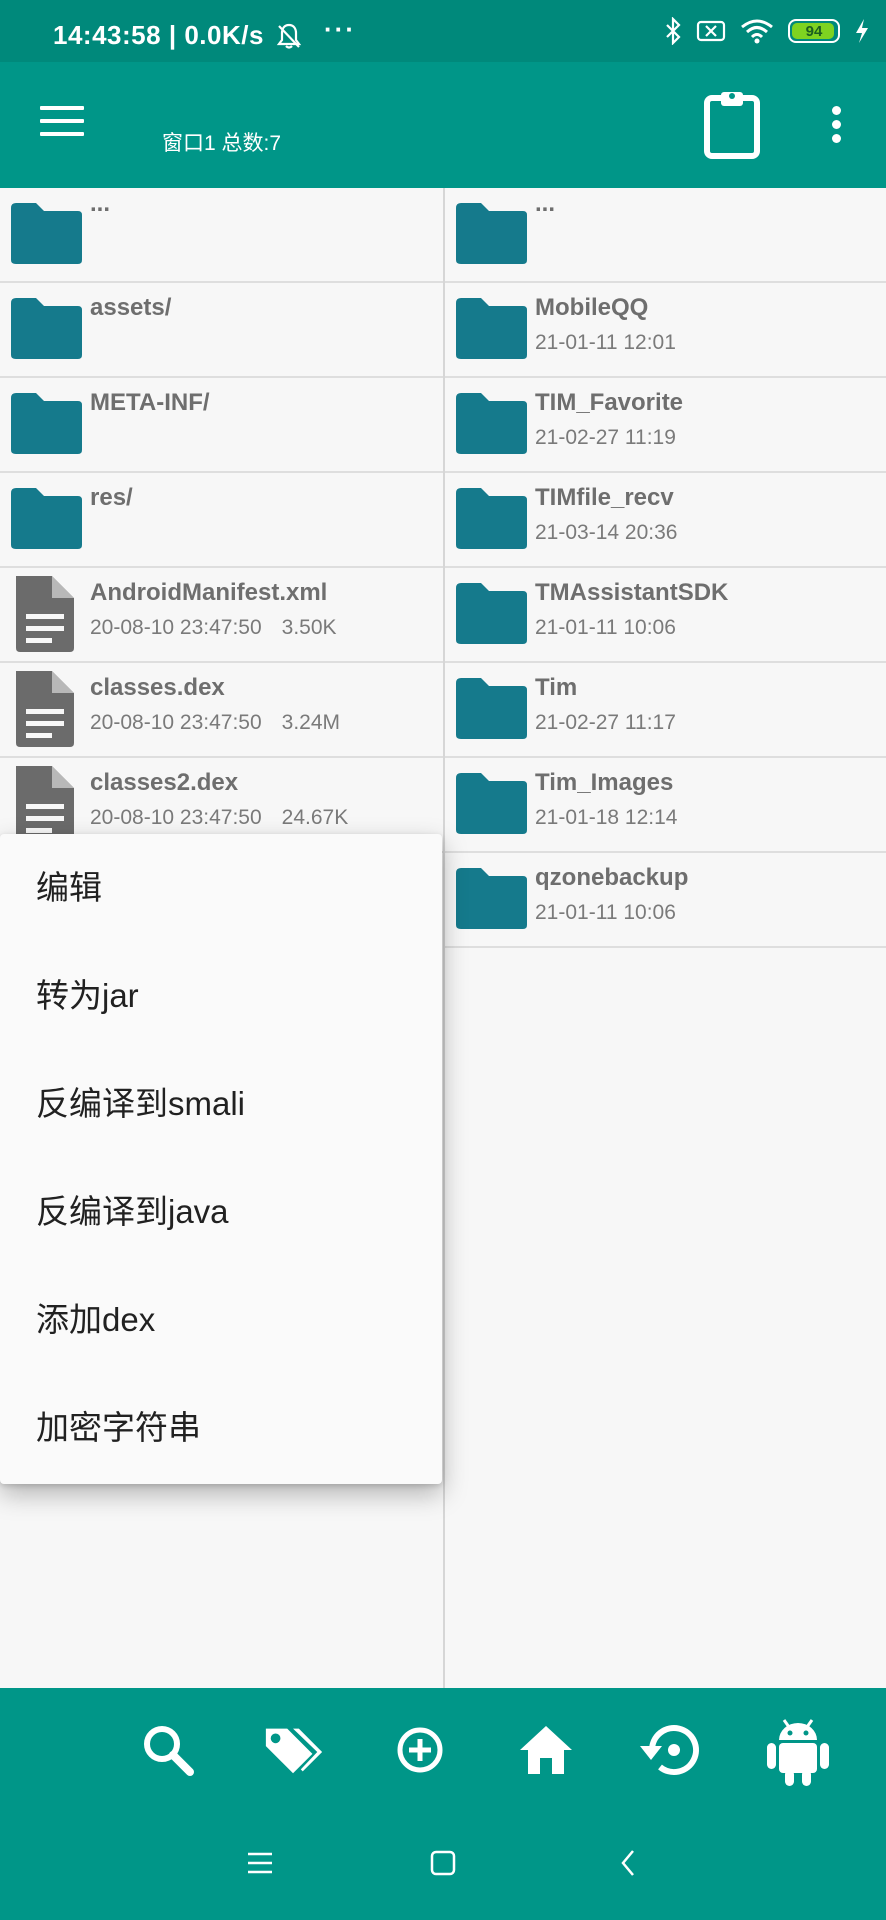 The image size is (886, 1920). Describe the element at coordinates (604, 782) in the screenshot. I see `file-name: Tim_Images` at that location.